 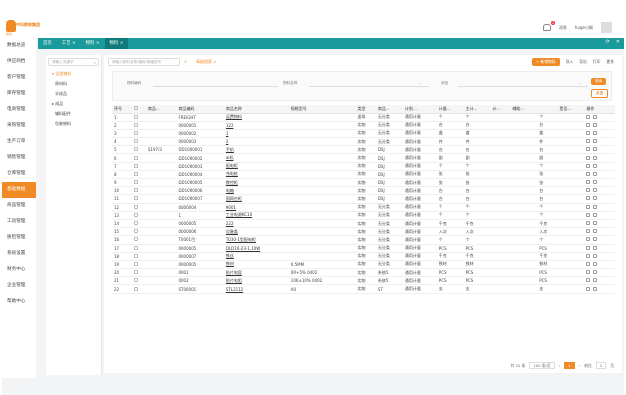 I want to click on search-icon: ⌕, so click(x=185, y=62).